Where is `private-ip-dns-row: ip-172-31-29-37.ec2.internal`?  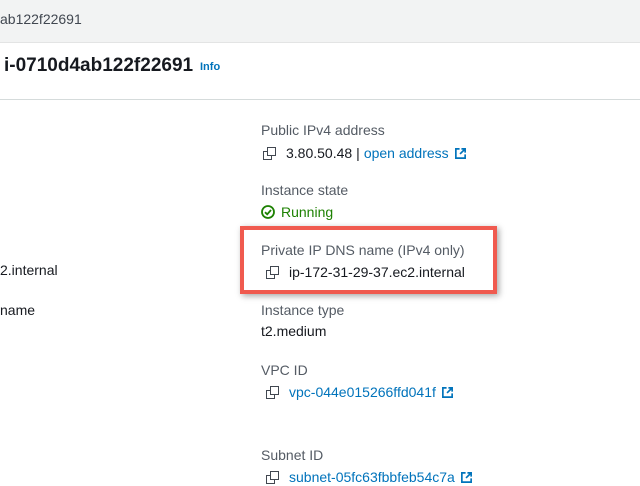 private-ip-dns-row: ip-172-31-29-37.ec2.internal is located at coordinates (365, 272).